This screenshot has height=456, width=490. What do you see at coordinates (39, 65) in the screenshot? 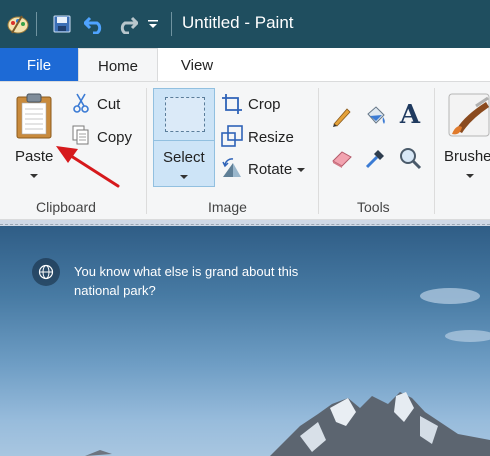
I see `tab-file: File` at bounding box center [39, 65].